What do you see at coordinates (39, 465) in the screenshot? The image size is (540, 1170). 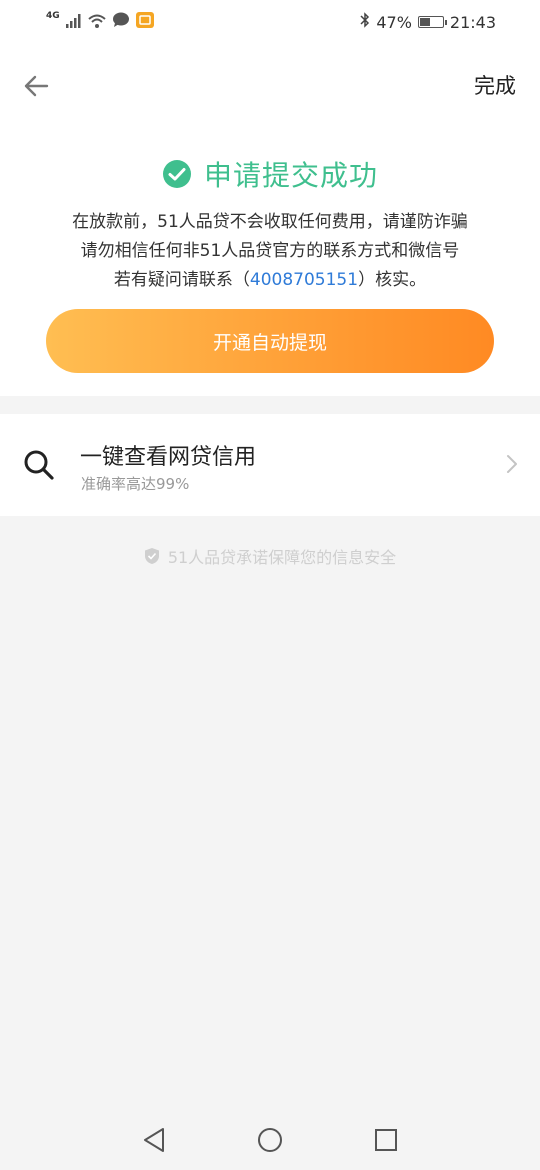 I see `search-icon` at bounding box center [39, 465].